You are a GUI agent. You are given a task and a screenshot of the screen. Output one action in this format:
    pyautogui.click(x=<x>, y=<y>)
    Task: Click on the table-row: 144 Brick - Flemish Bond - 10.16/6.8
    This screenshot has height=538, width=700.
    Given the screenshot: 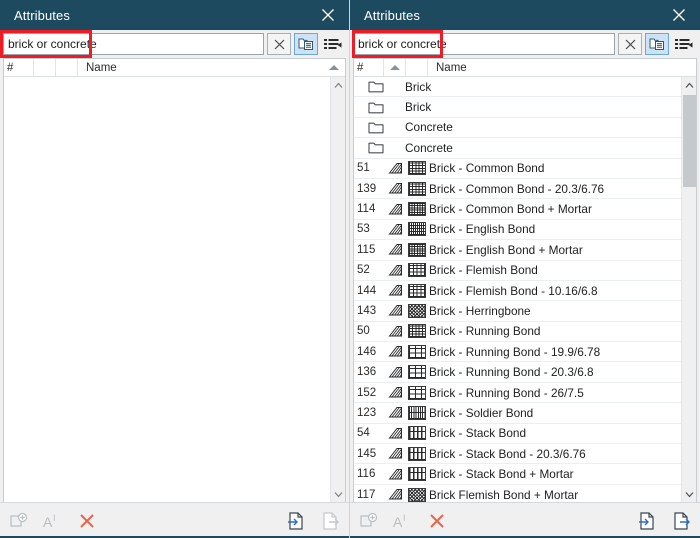 What is the action you would take?
    pyautogui.click(x=517, y=291)
    